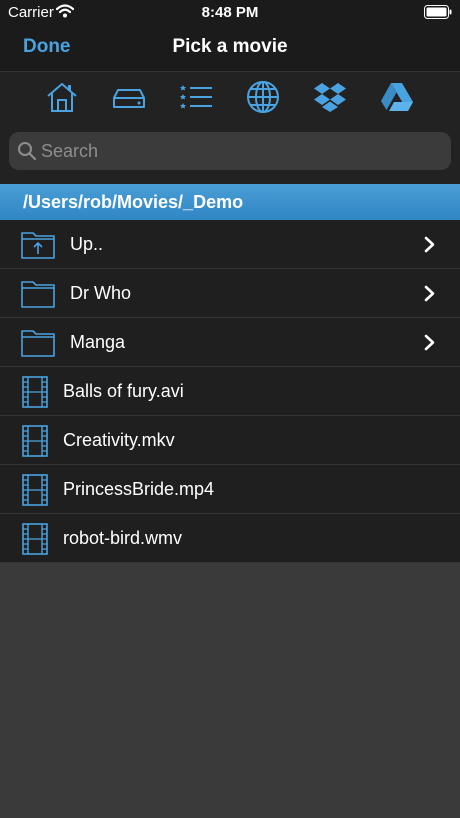  What do you see at coordinates (196, 97) in the screenshot?
I see `list-icon` at bounding box center [196, 97].